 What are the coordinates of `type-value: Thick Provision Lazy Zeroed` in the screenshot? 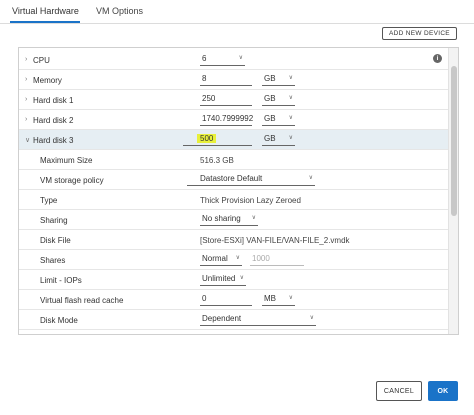 It's located at (250, 200).